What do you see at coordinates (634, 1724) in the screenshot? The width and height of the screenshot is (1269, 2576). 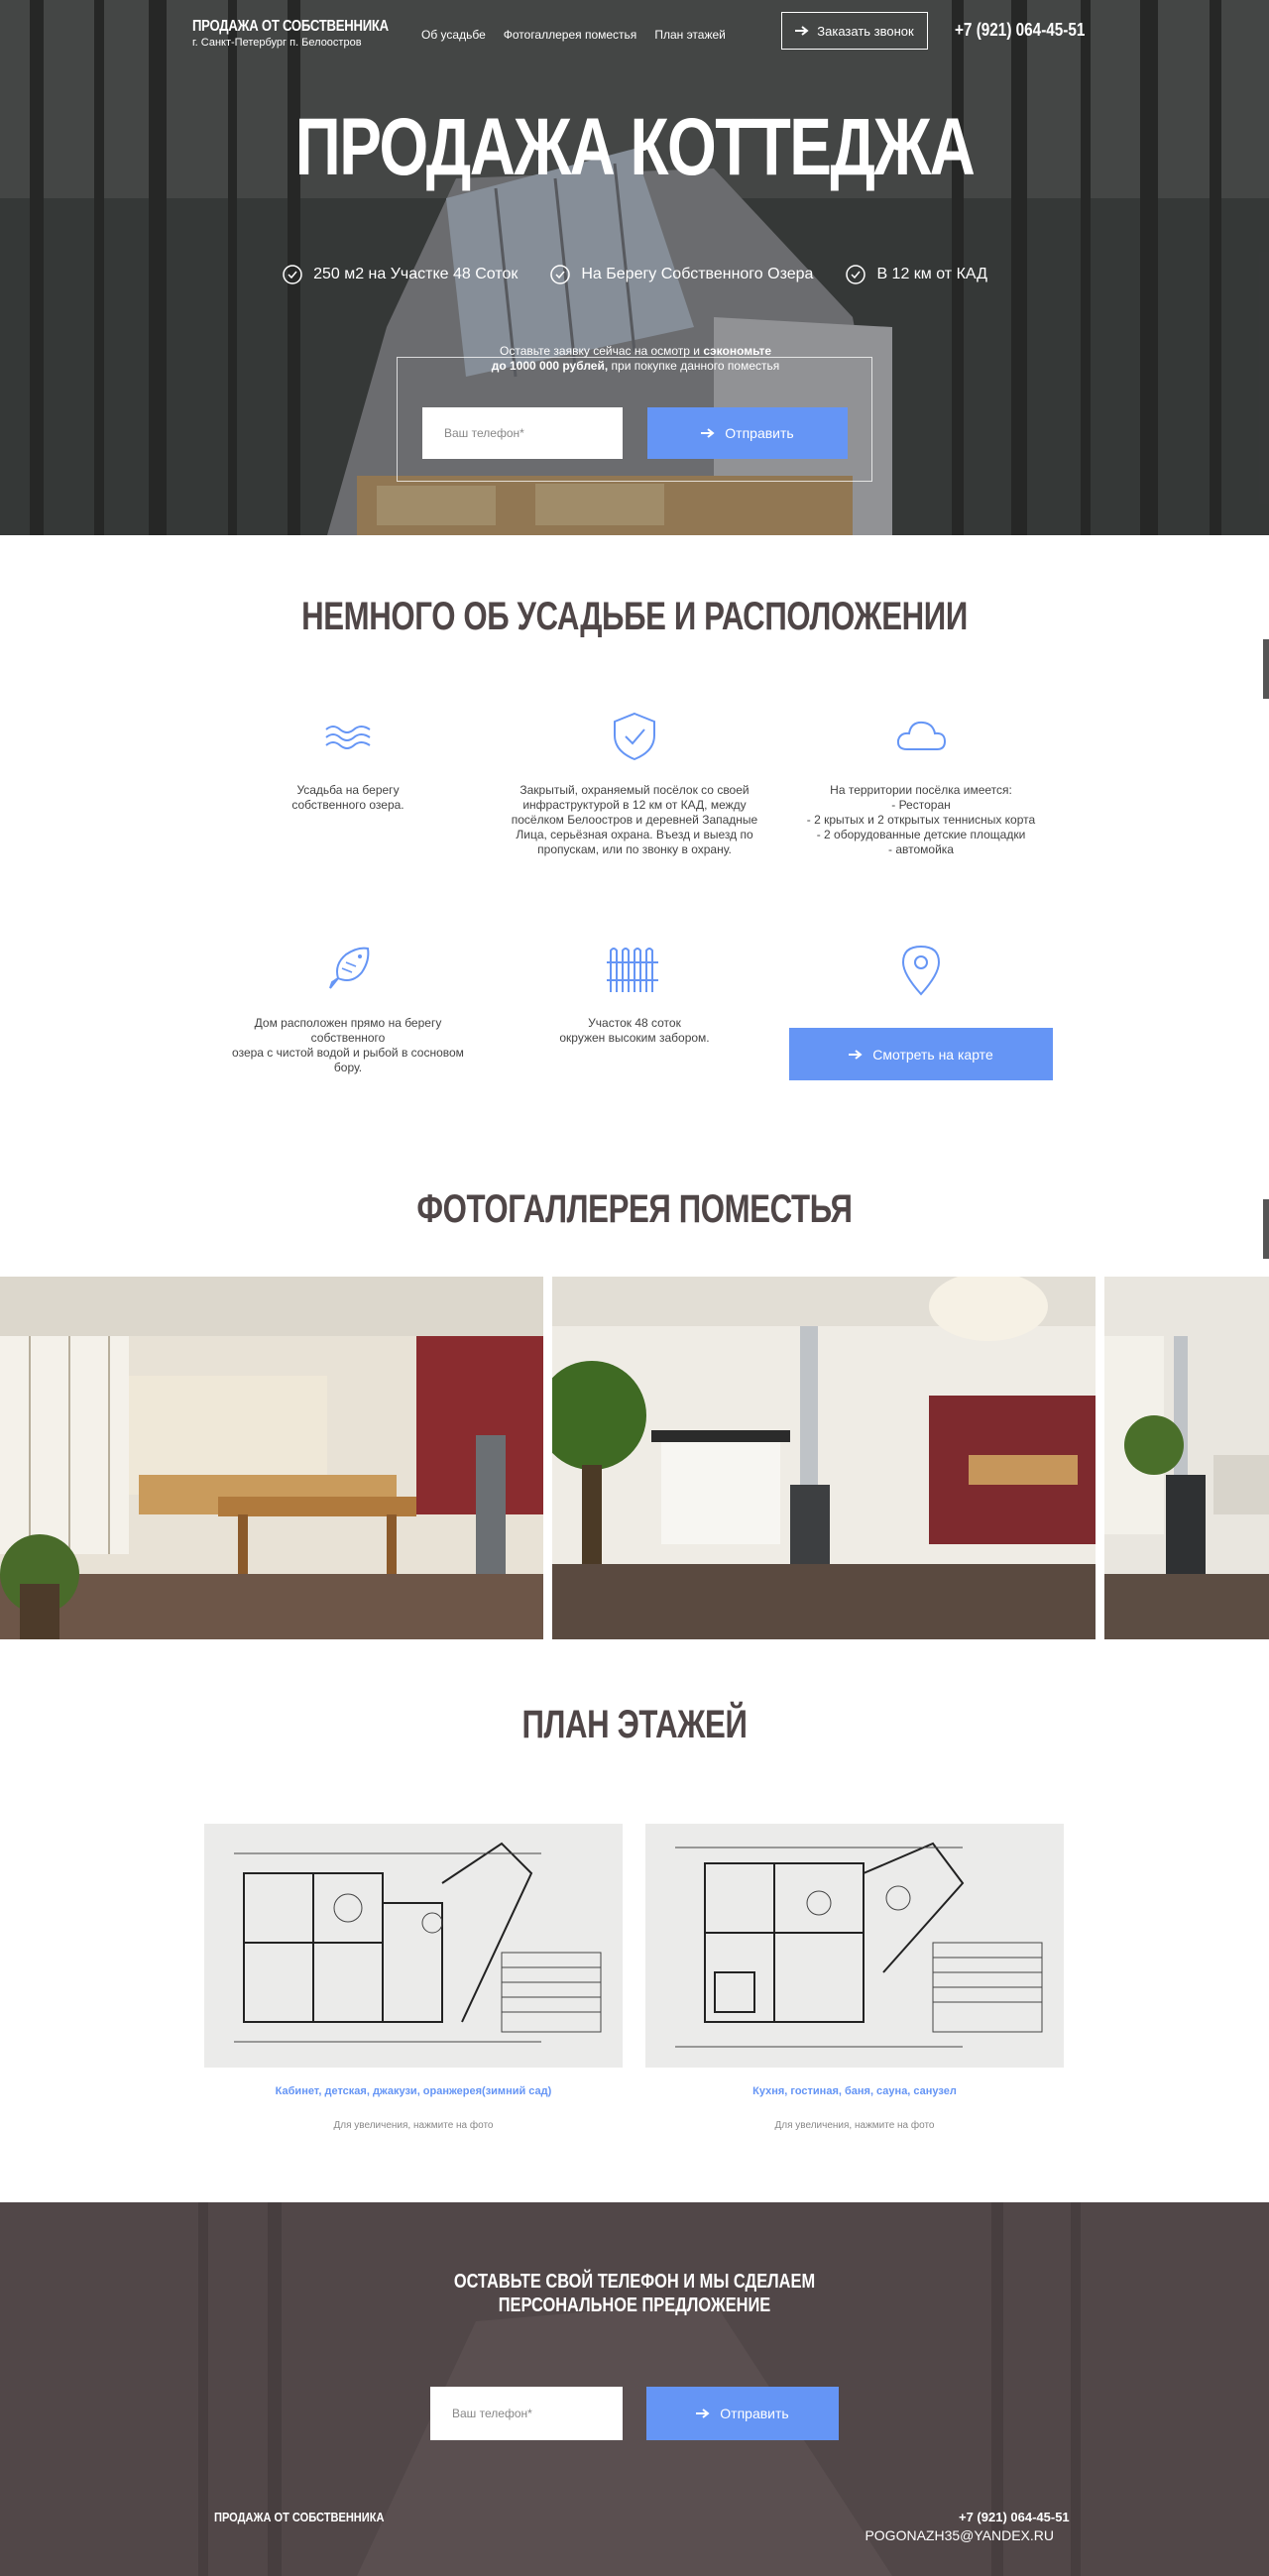 I see `plans-section-title: ПЛАН ЭТАЖЕЙ` at bounding box center [634, 1724].